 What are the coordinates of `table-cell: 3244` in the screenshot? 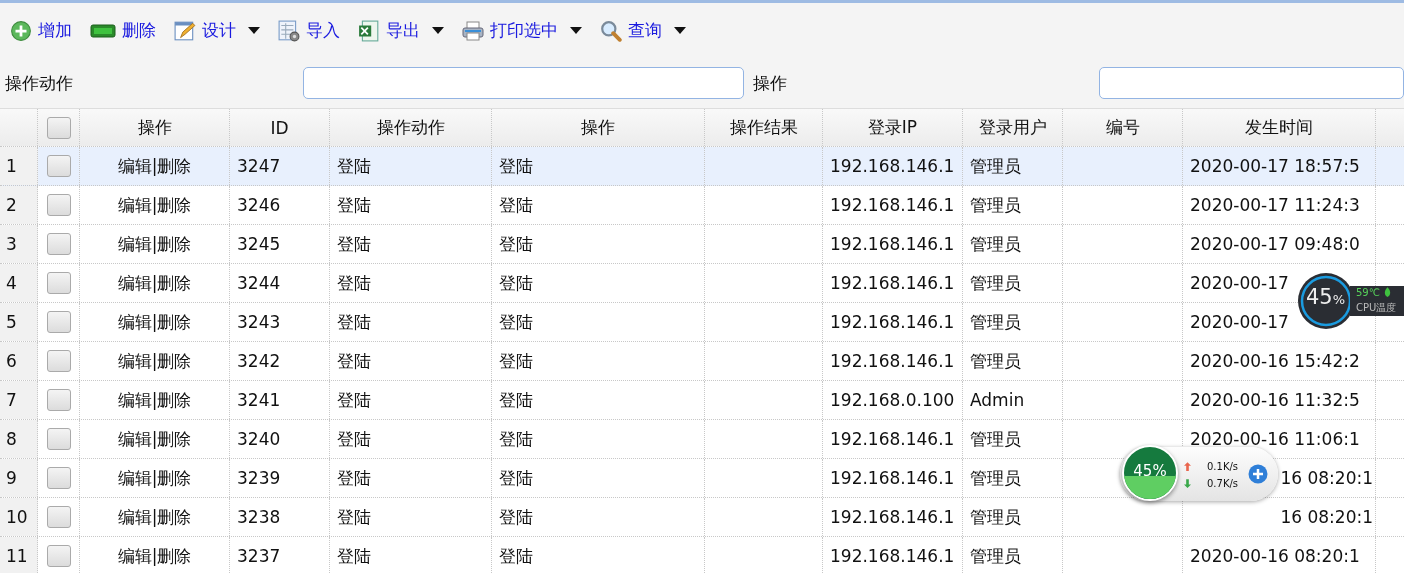 It's located at (280, 283).